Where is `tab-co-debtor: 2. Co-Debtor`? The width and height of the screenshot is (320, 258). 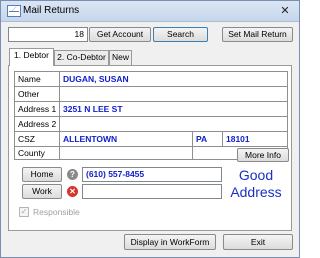 tab-co-debtor: 2. Co-Debtor is located at coordinates (81, 57).